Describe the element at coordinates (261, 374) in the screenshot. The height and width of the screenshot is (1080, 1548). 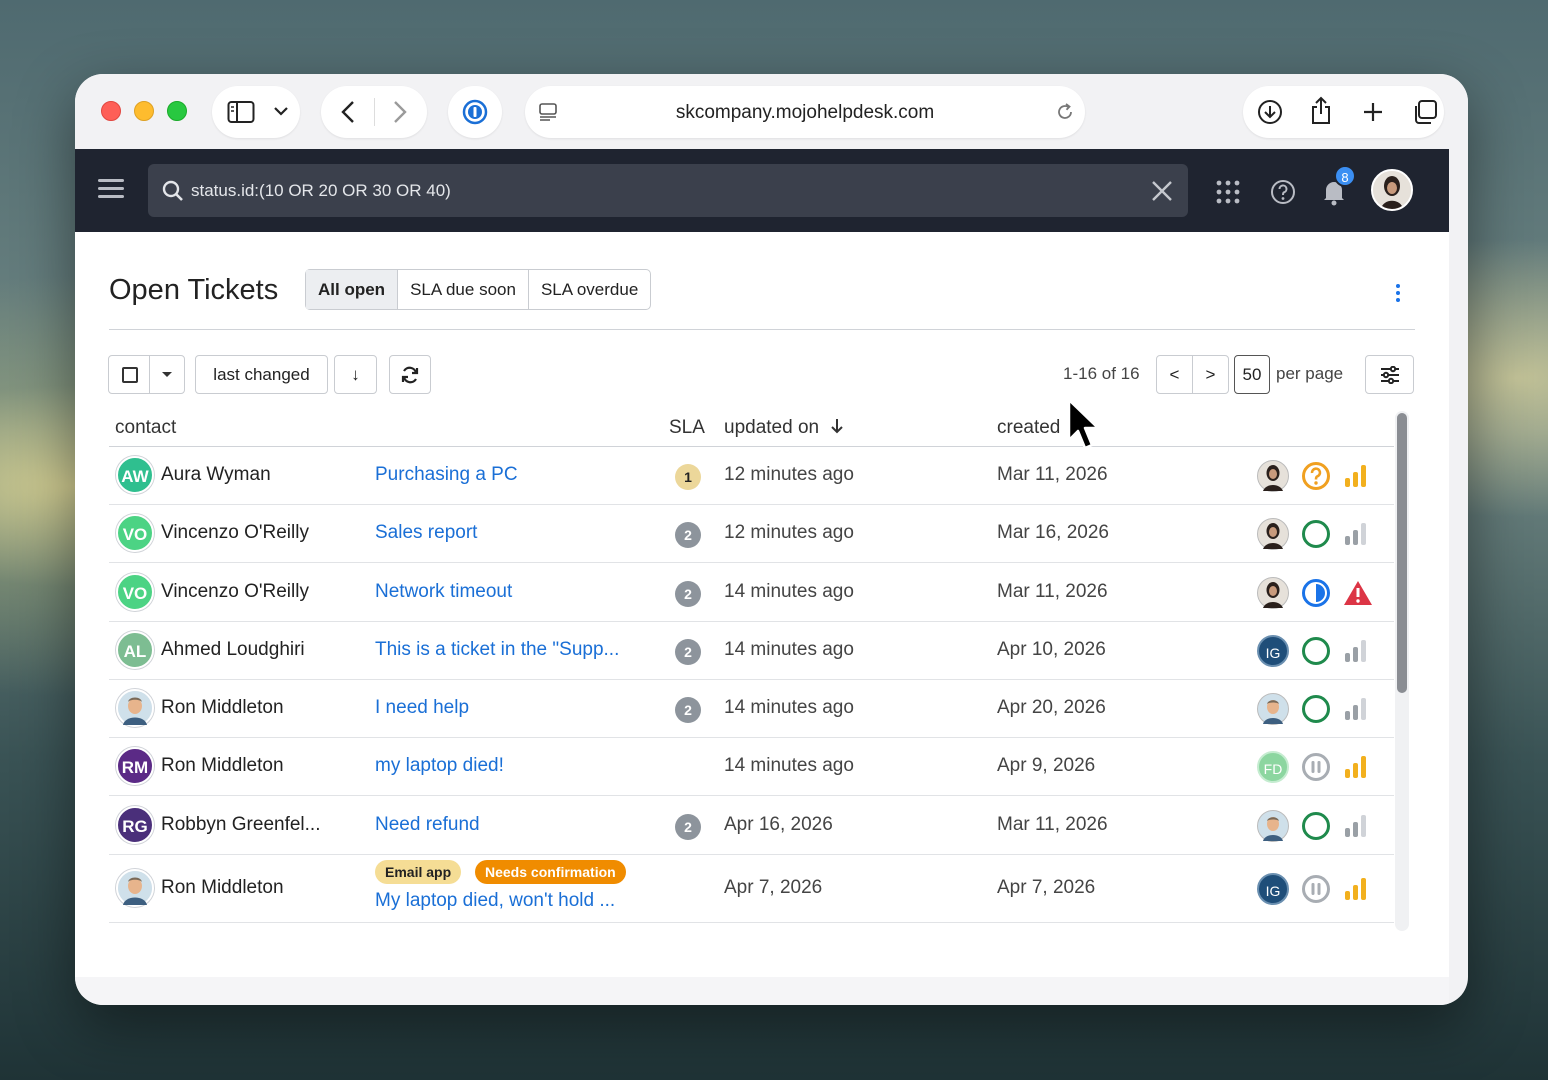
I see `sort-field-button: last changed` at that location.